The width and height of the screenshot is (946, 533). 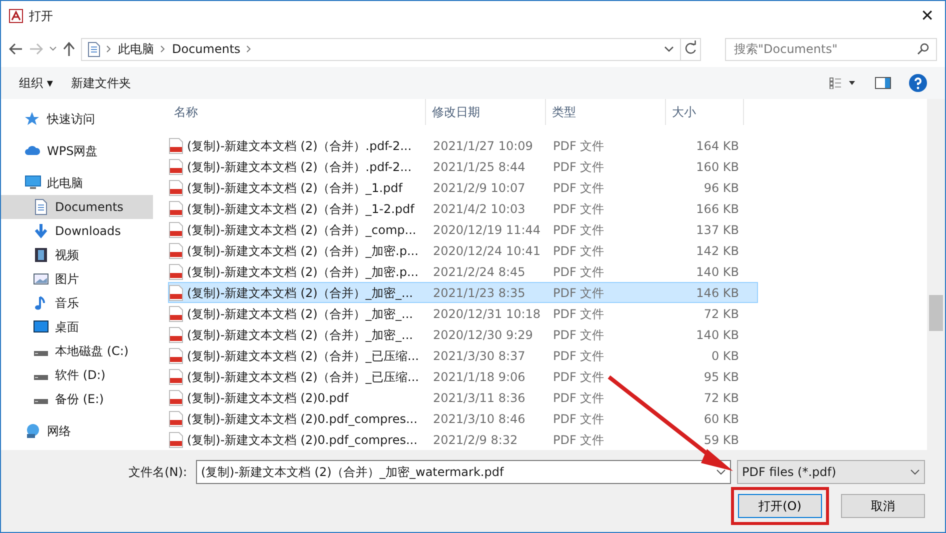 I want to click on breadcrumb-item: 此电脑, so click(x=136, y=49).